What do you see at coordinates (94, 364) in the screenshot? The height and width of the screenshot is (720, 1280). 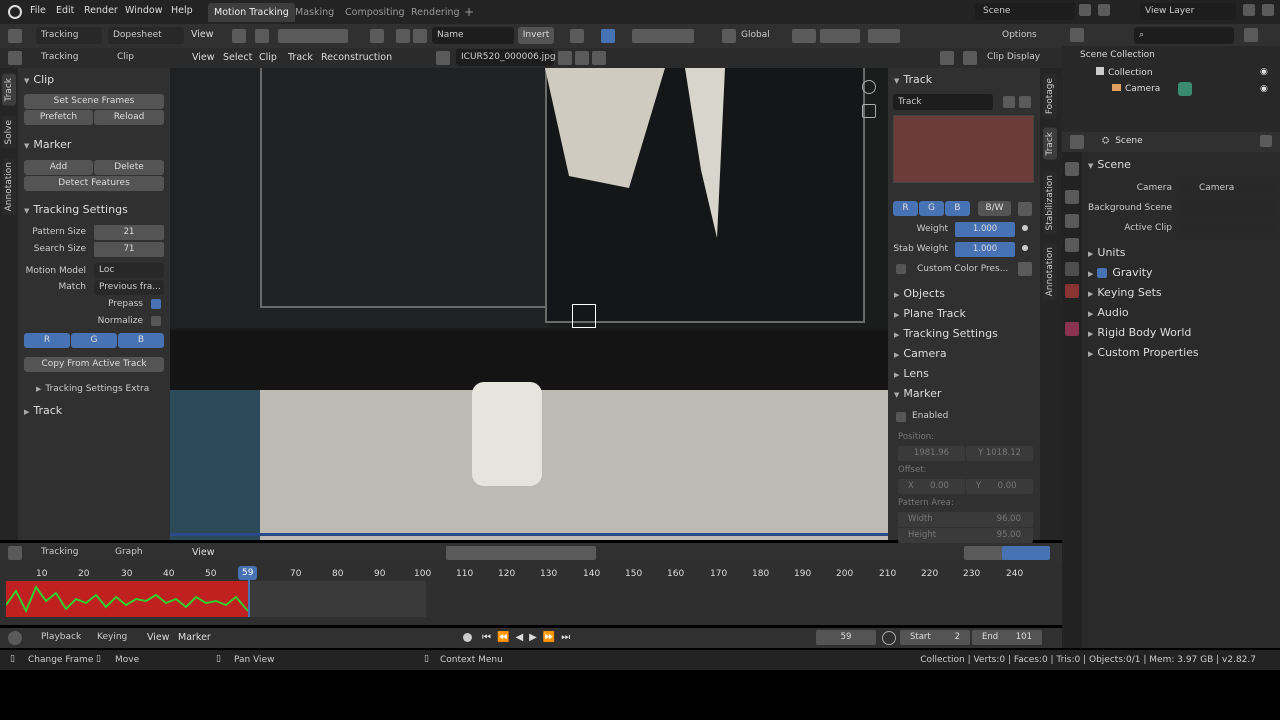 I see `copy-from-active-track-button: Copy From Active Track` at bounding box center [94, 364].